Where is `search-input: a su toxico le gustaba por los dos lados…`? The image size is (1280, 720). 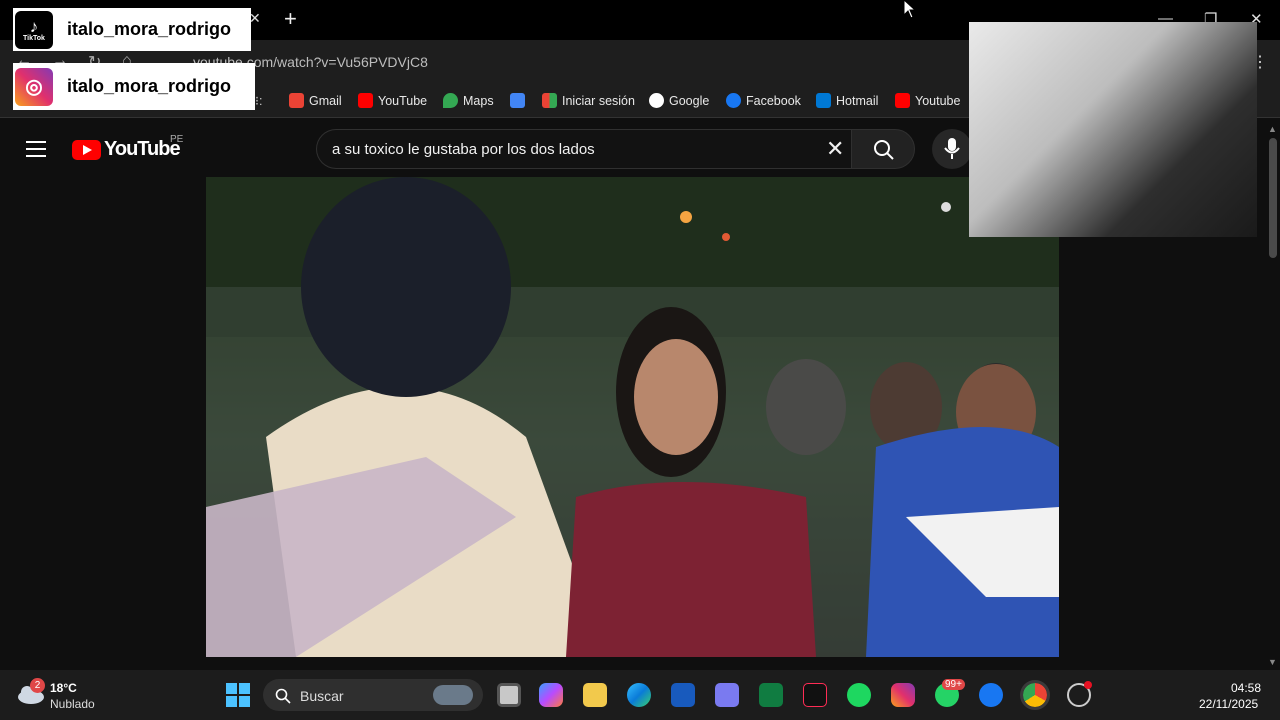
search-input: a su toxico le gustaba por los dos lados… is located at coordinates (583, 149).